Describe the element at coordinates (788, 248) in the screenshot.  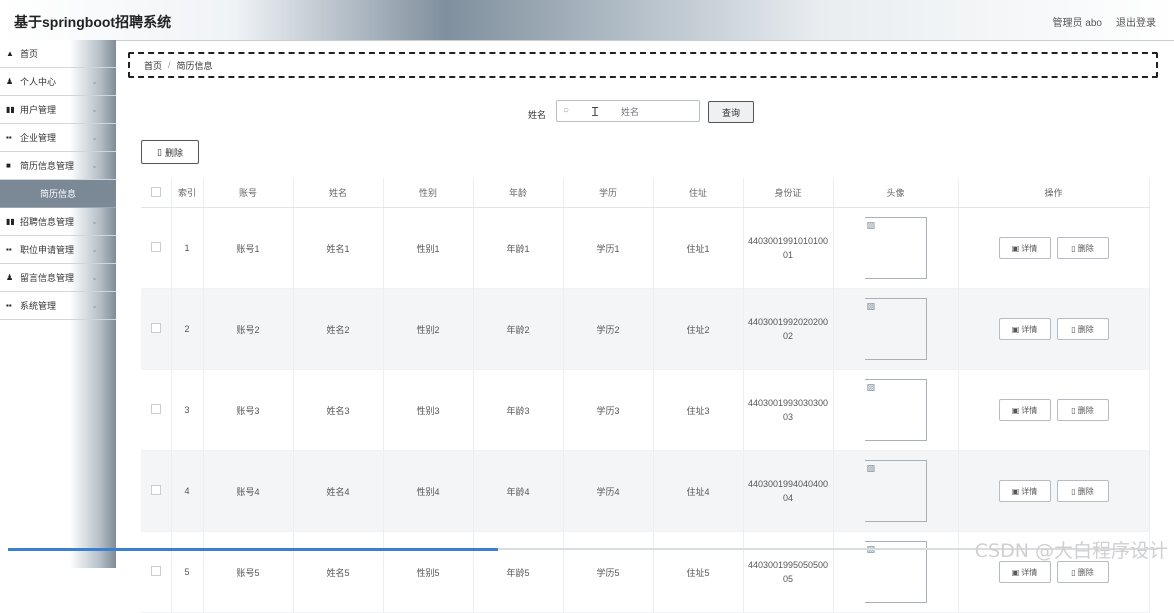
I see `id-card-cell: 4403001991010100 01` at that location.